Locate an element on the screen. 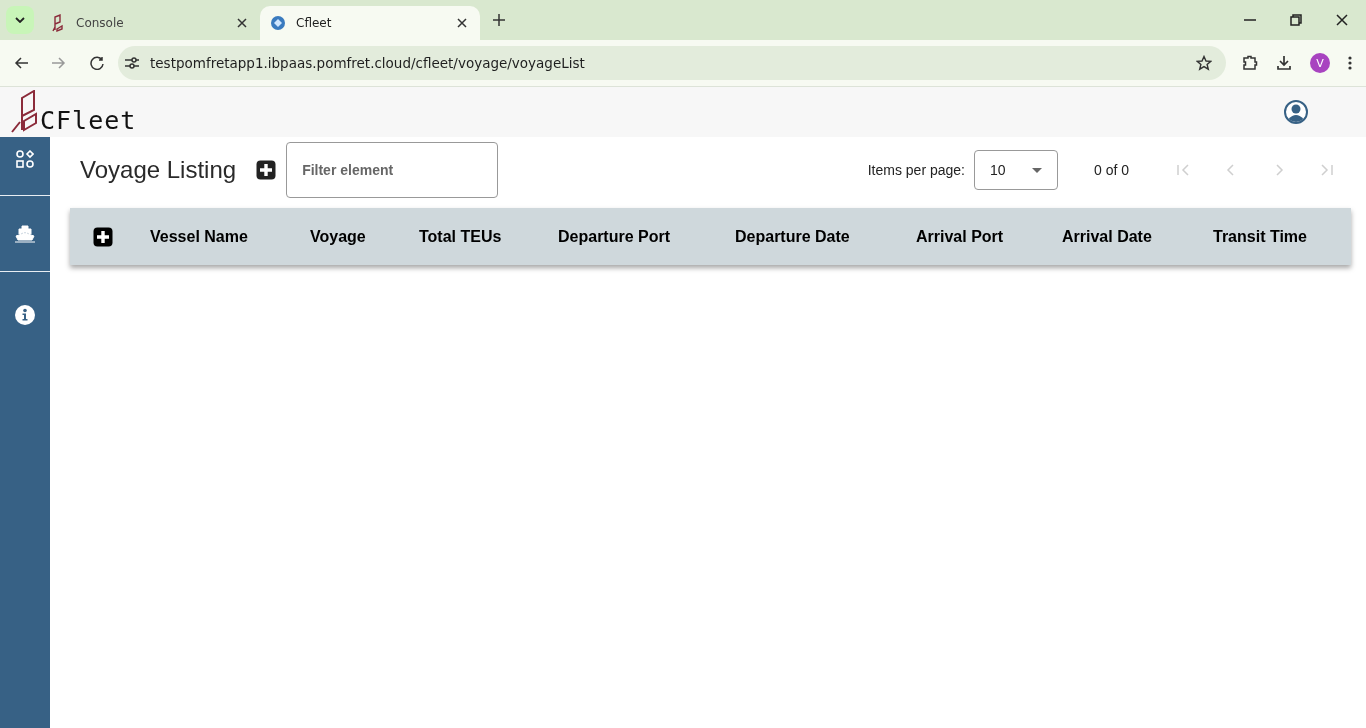 This screenshot has width=1366, height=728. star-icon is located at coordinates (1204, 63).